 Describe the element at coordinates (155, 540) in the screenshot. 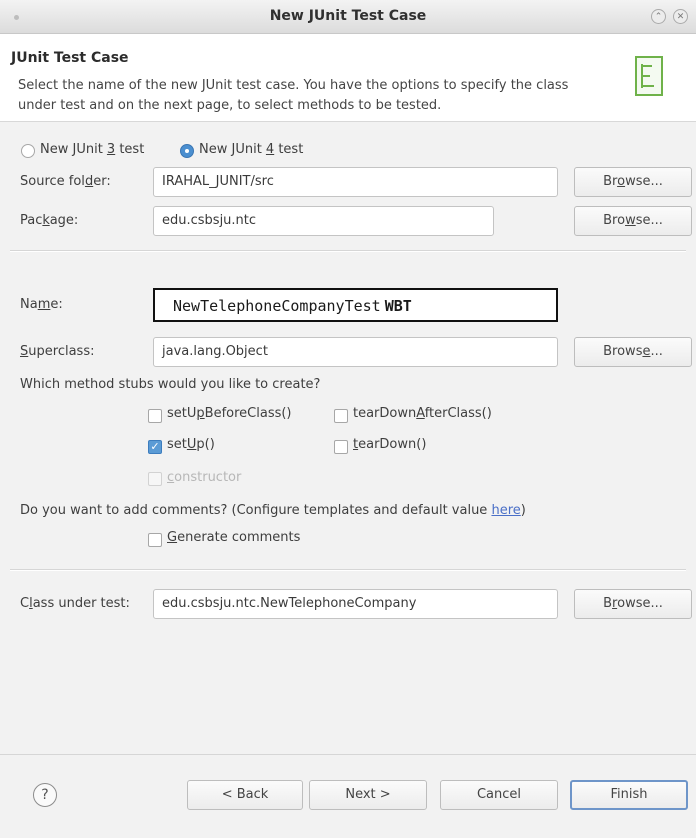

I see `generate-comments-checkbox` at that location.